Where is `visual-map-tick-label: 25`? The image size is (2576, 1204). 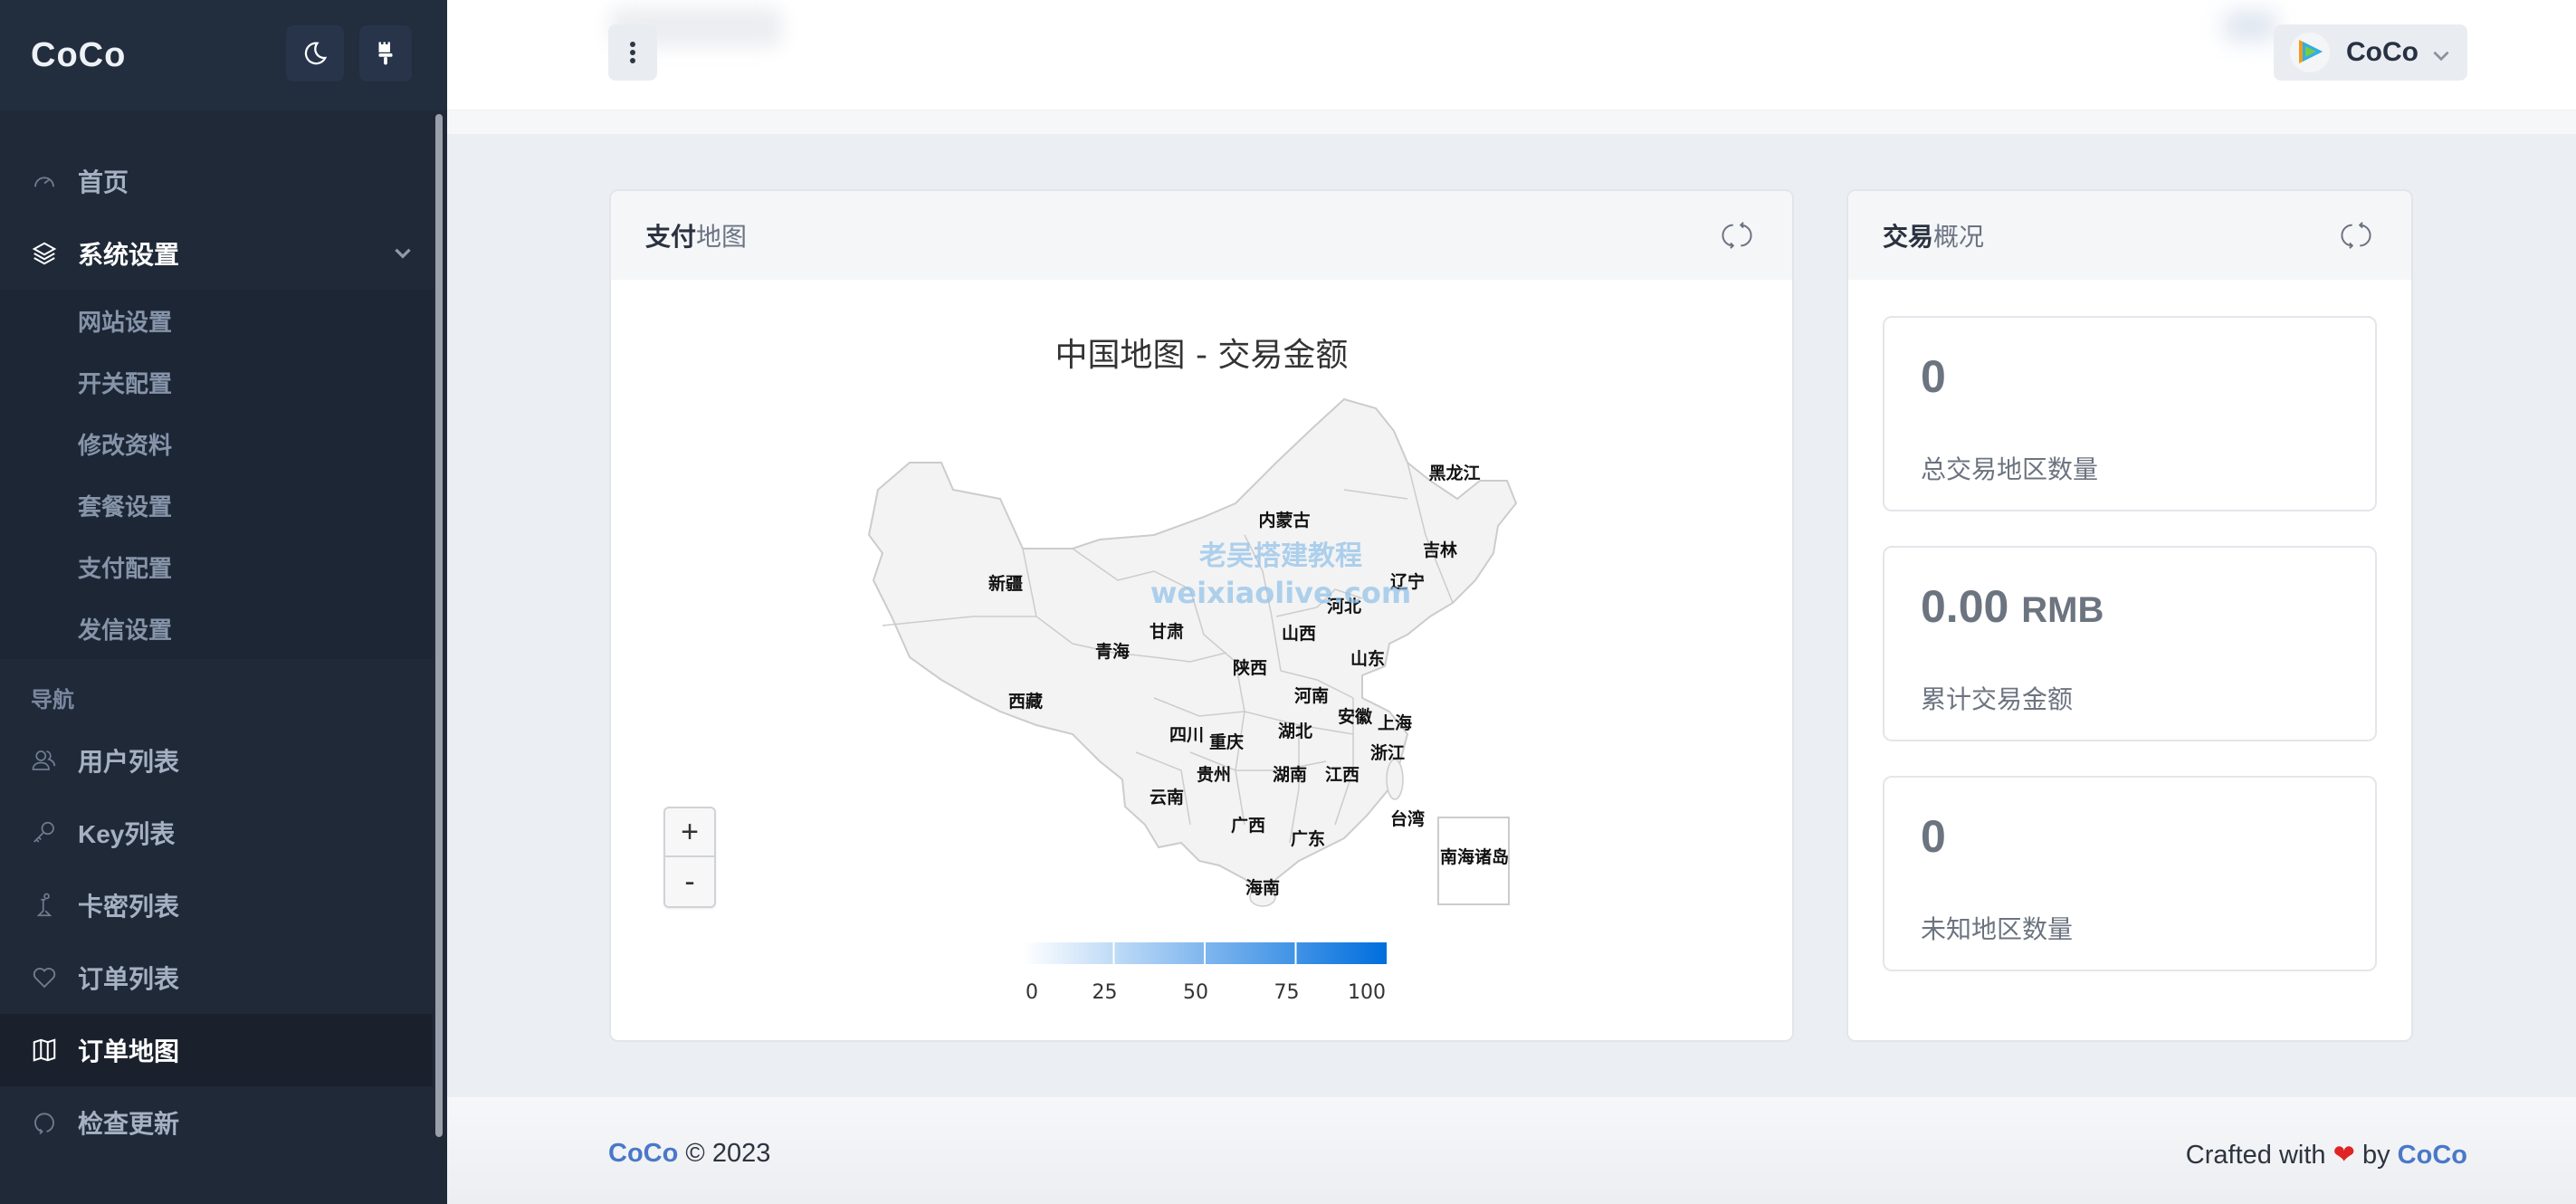
visual-map-tick-label: 25 is located at coordinates (1105, 992).